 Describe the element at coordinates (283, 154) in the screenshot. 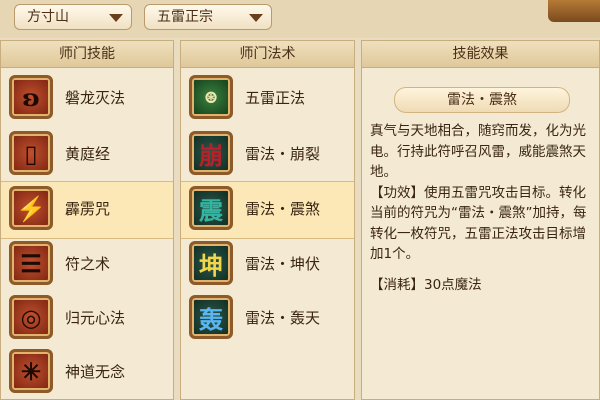

I see `spell-label: 雷法・崩裂` at that location.